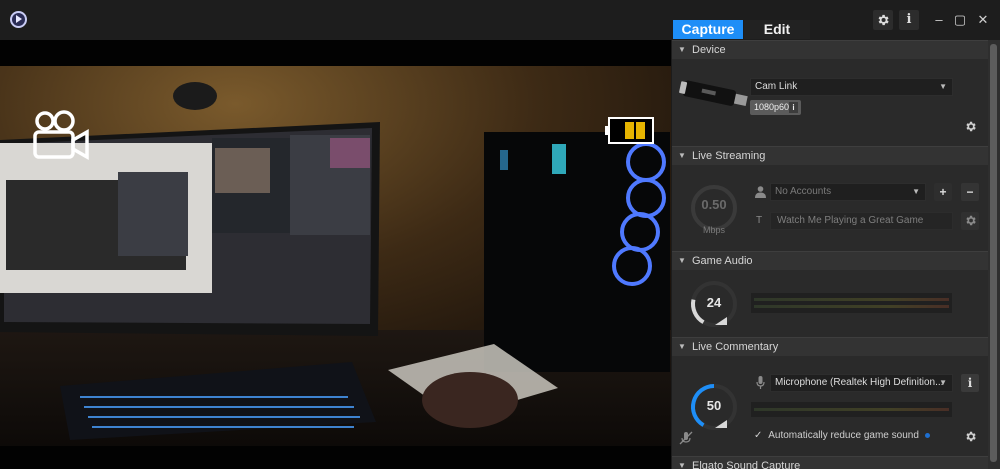 The image size is (1000, 469). I want to click on battery-icon, so click(629, 130).